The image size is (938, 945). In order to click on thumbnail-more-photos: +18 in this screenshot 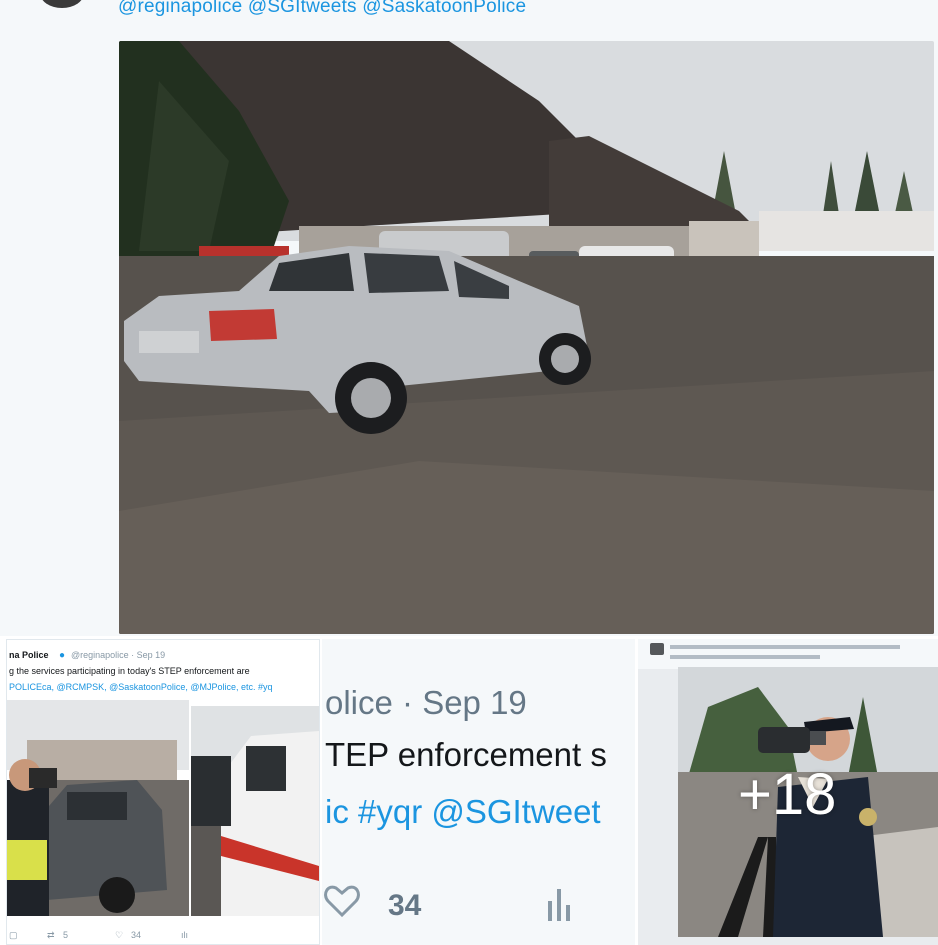, I will do `click(788, 792)`.